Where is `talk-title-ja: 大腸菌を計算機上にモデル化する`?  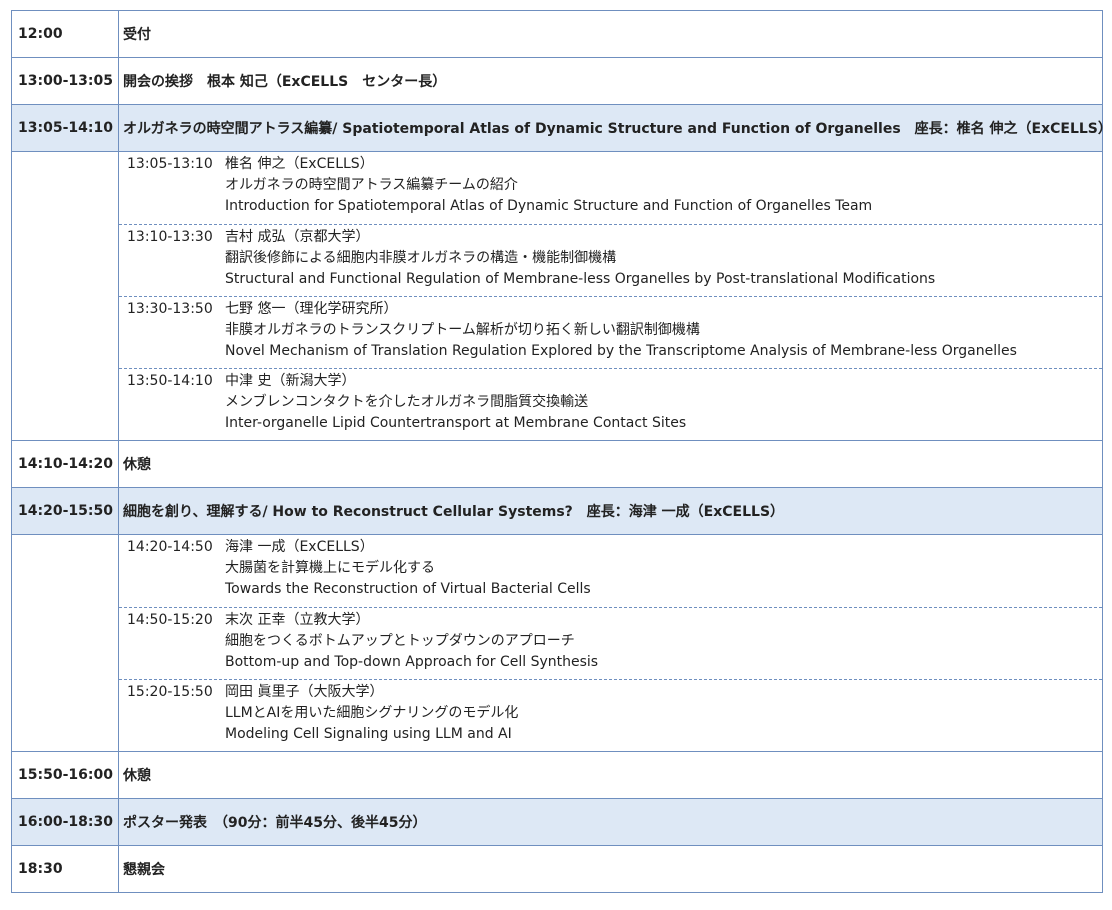
talk-title-ja: 大腸菌を計算機上にモデル化する is located at coordinates (330, 568).